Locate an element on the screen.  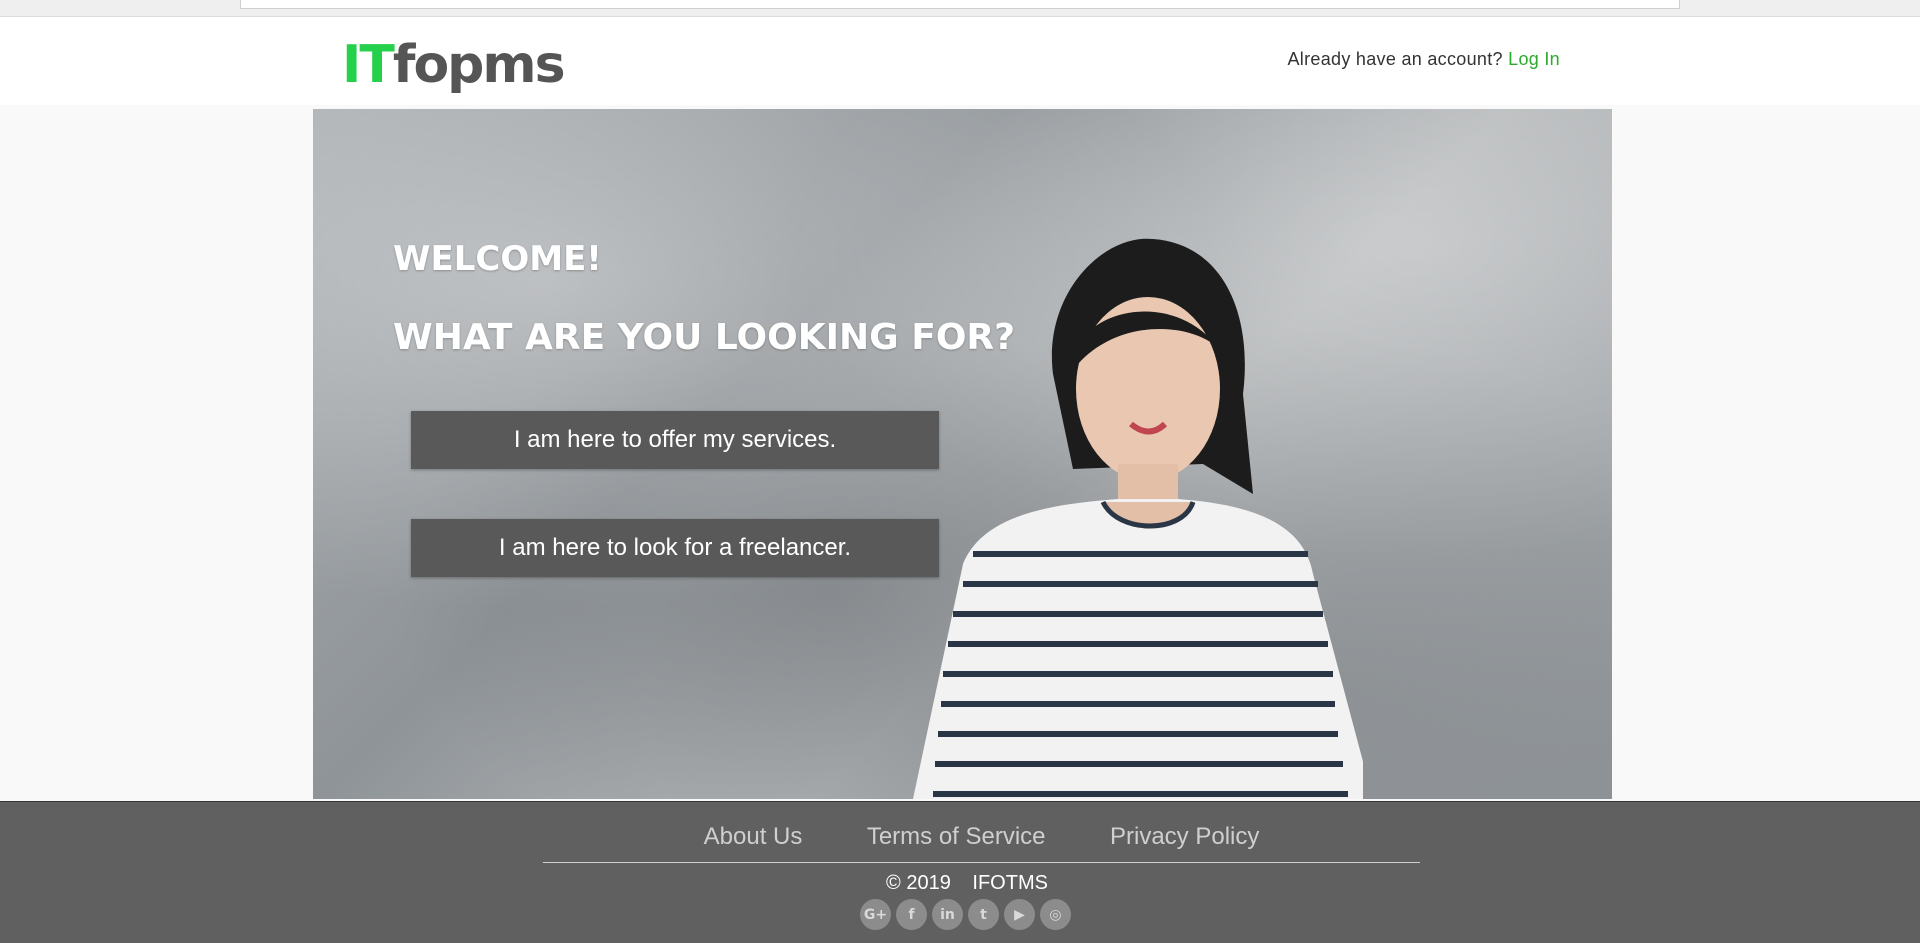
top-bar-field is located at coordinates (960, 4).